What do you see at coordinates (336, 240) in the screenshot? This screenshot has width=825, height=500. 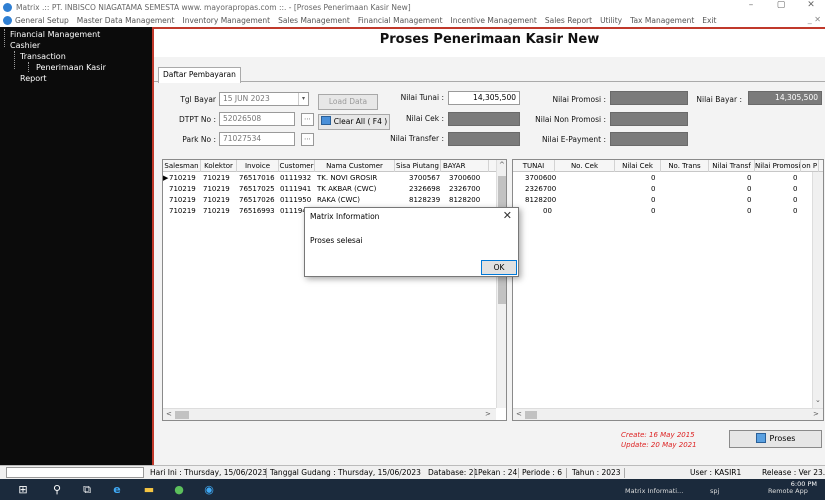 I see `dialog-message: Proses selesai` at bounding box center [336, 240].